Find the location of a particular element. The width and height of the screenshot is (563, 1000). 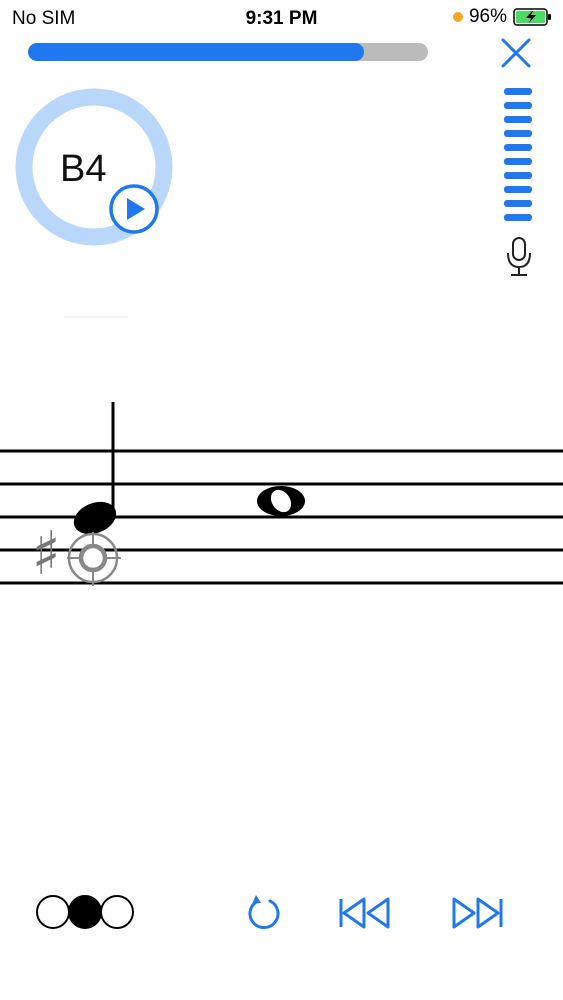

battery-charging-icon is located at coordinates (532, 17).